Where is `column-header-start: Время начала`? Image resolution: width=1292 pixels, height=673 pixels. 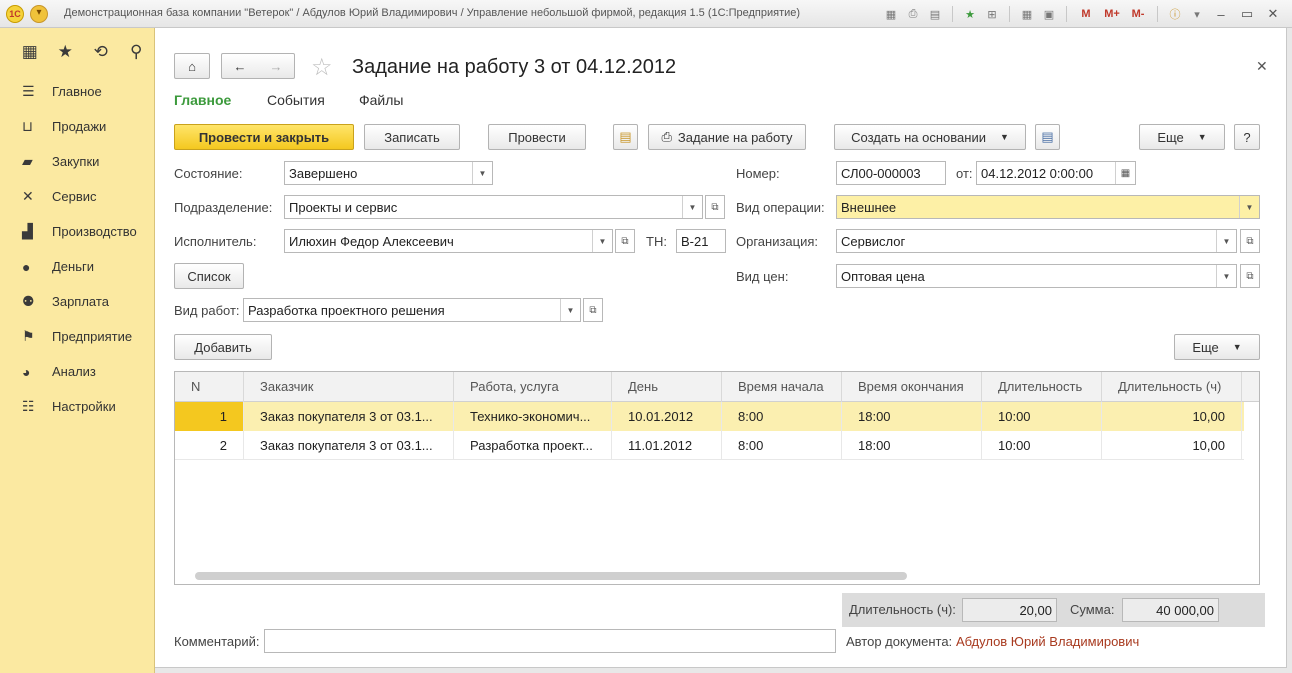
column-header-start: Время начала is located at coordinates (782, 387).